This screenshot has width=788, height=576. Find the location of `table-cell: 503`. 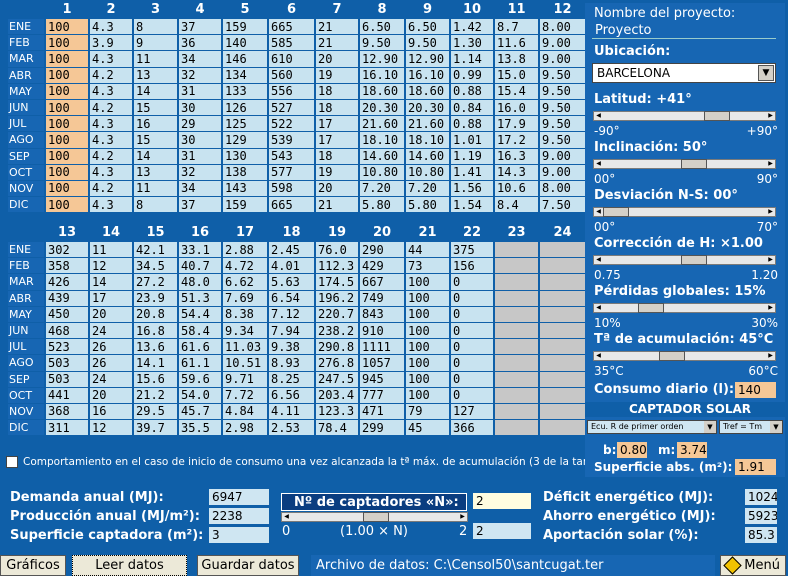

table-cell: 503 is located at coordinates (67, 379).